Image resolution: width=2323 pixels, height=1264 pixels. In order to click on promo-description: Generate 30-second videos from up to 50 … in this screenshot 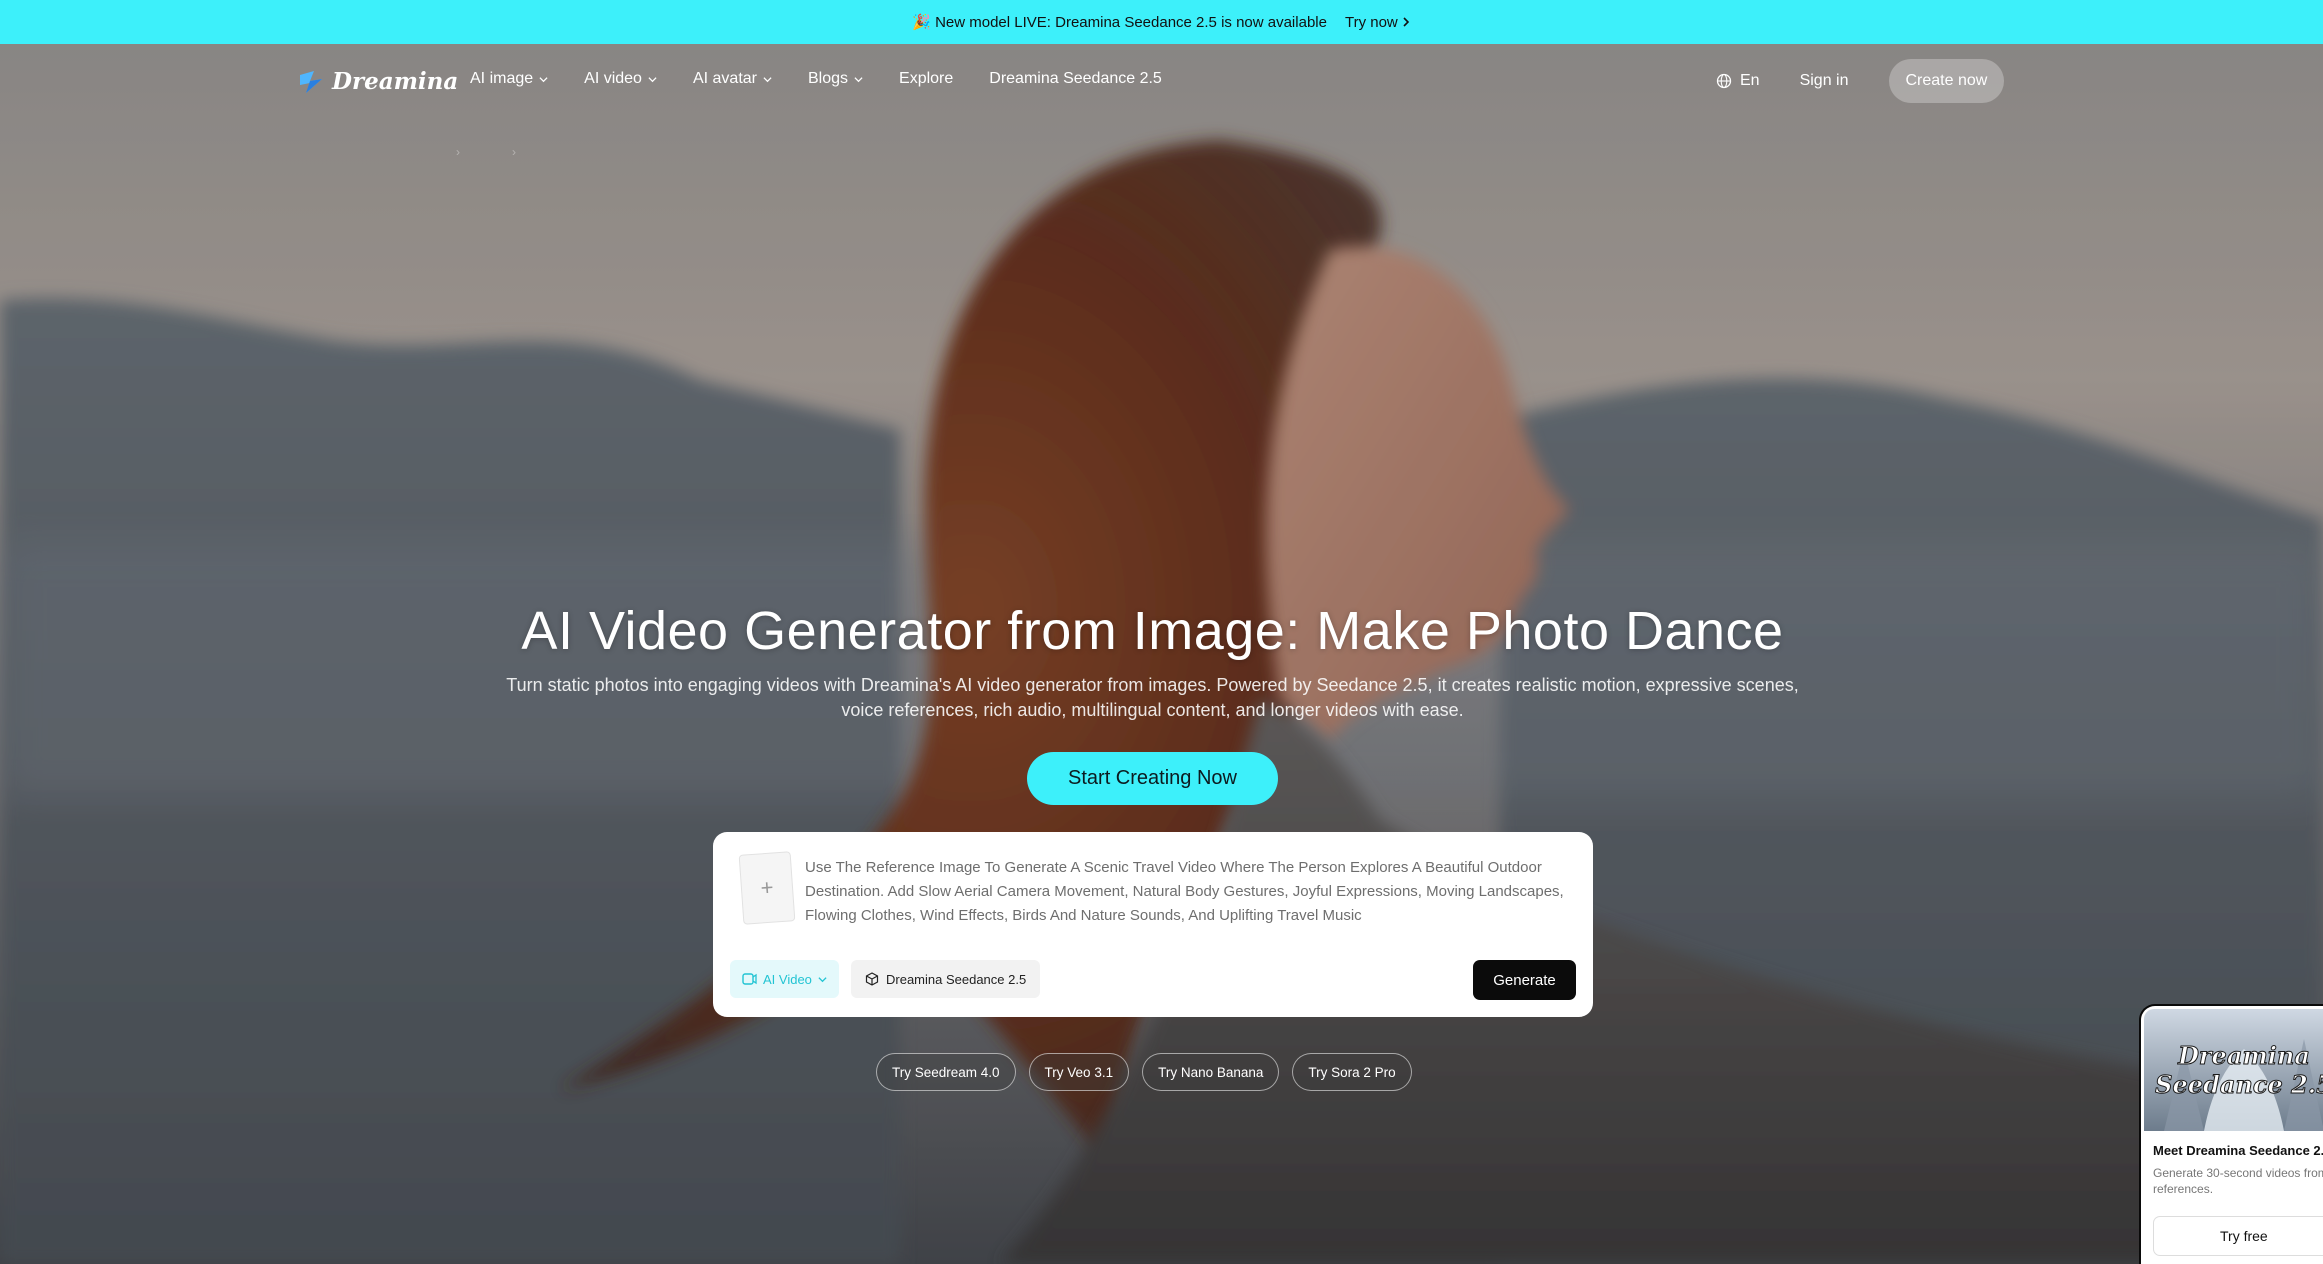, I will do `click(2238, 1181)`.